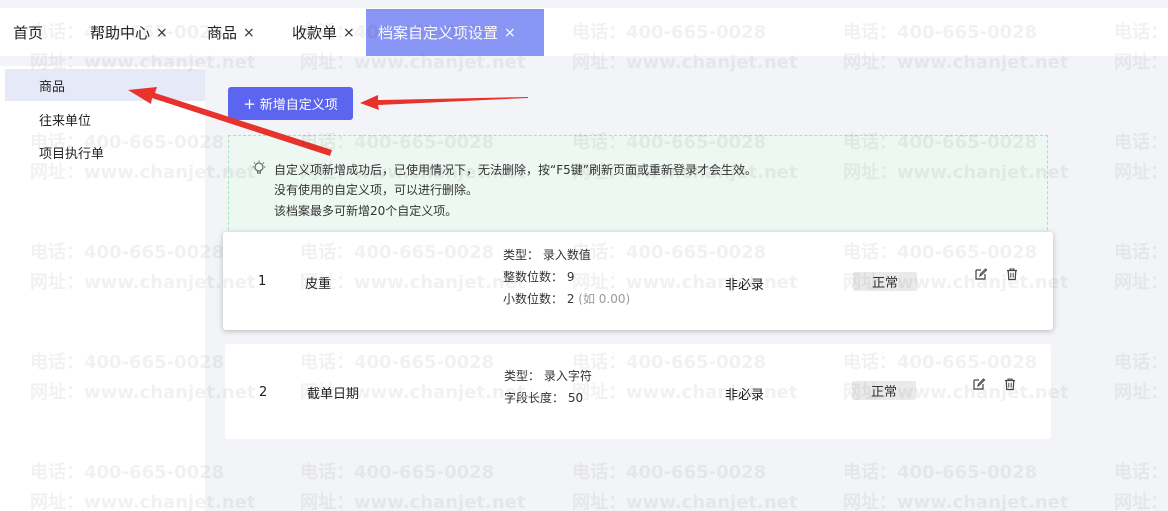  What do you see at coordinates (315, 33) in the screenshot?
I see `tab-label: 收款单` at bounding box center [315, 33].